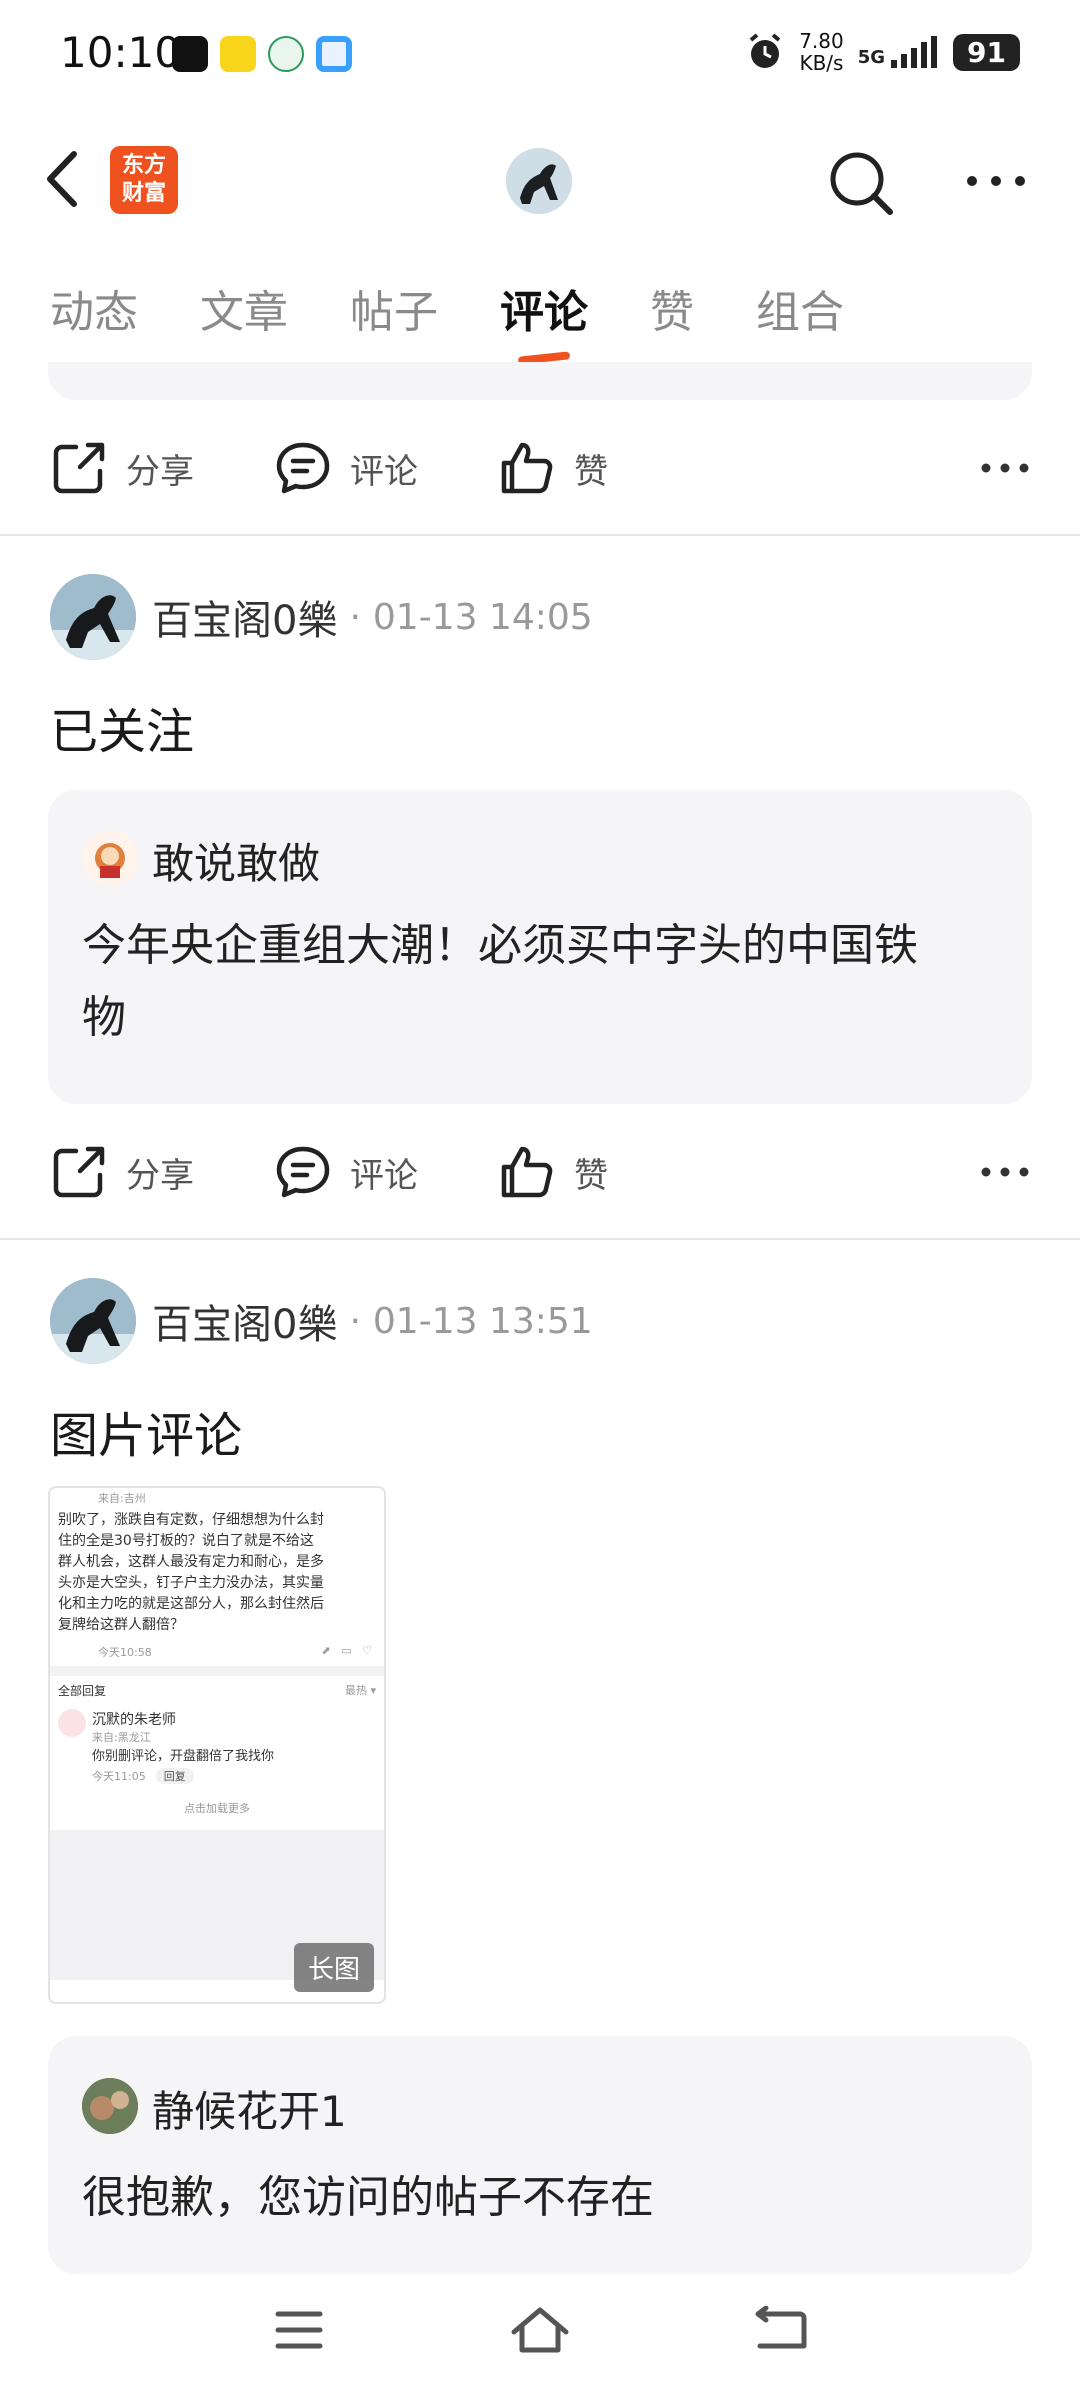  What do you see at coordinates (238, 54) in the screenshot?
I see `yellow-app-icon` at bounding box center [238, 54].